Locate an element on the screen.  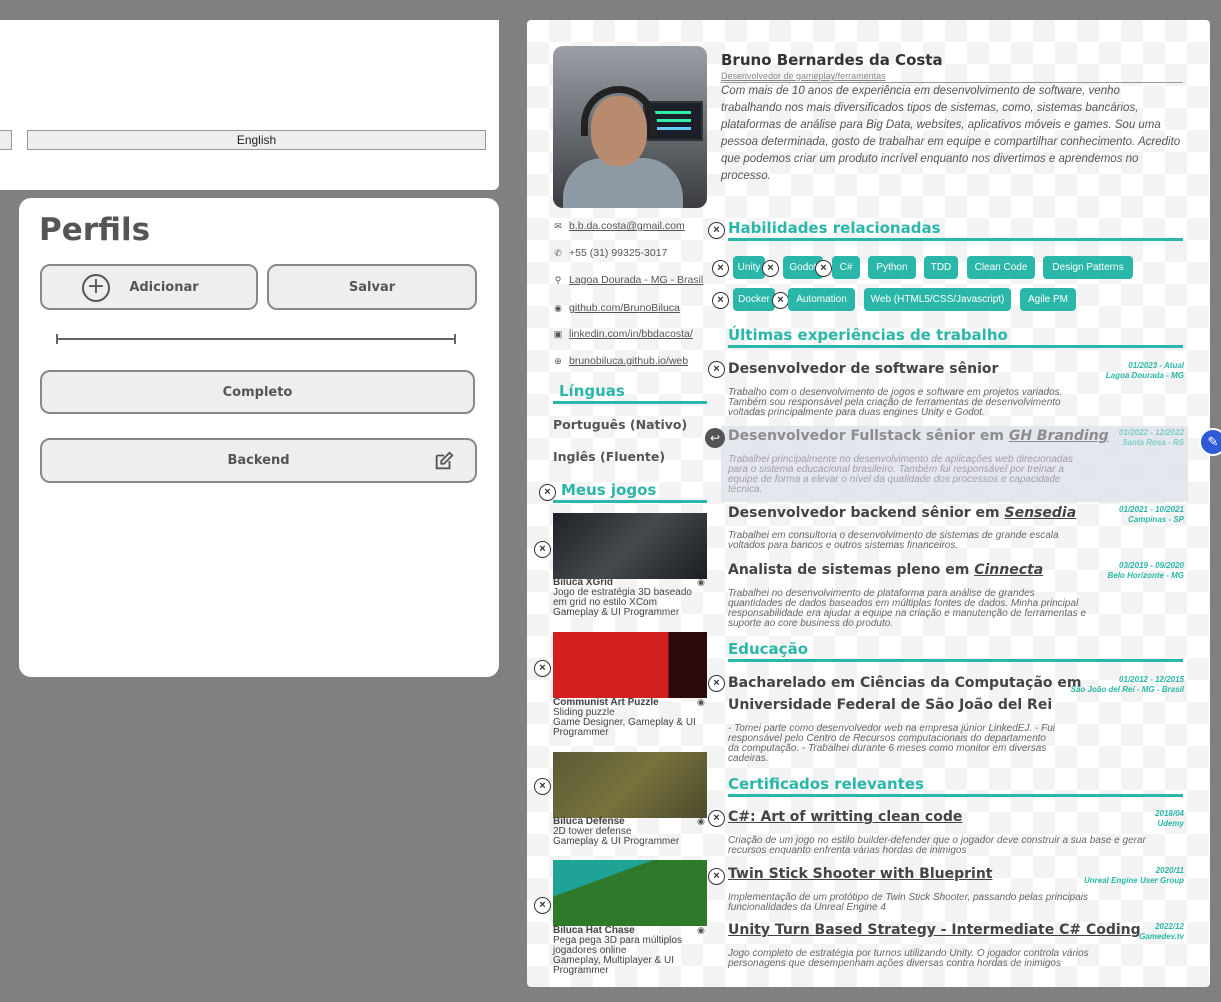
skill-tag: Clean Code is located at coordinates (1001, 267).